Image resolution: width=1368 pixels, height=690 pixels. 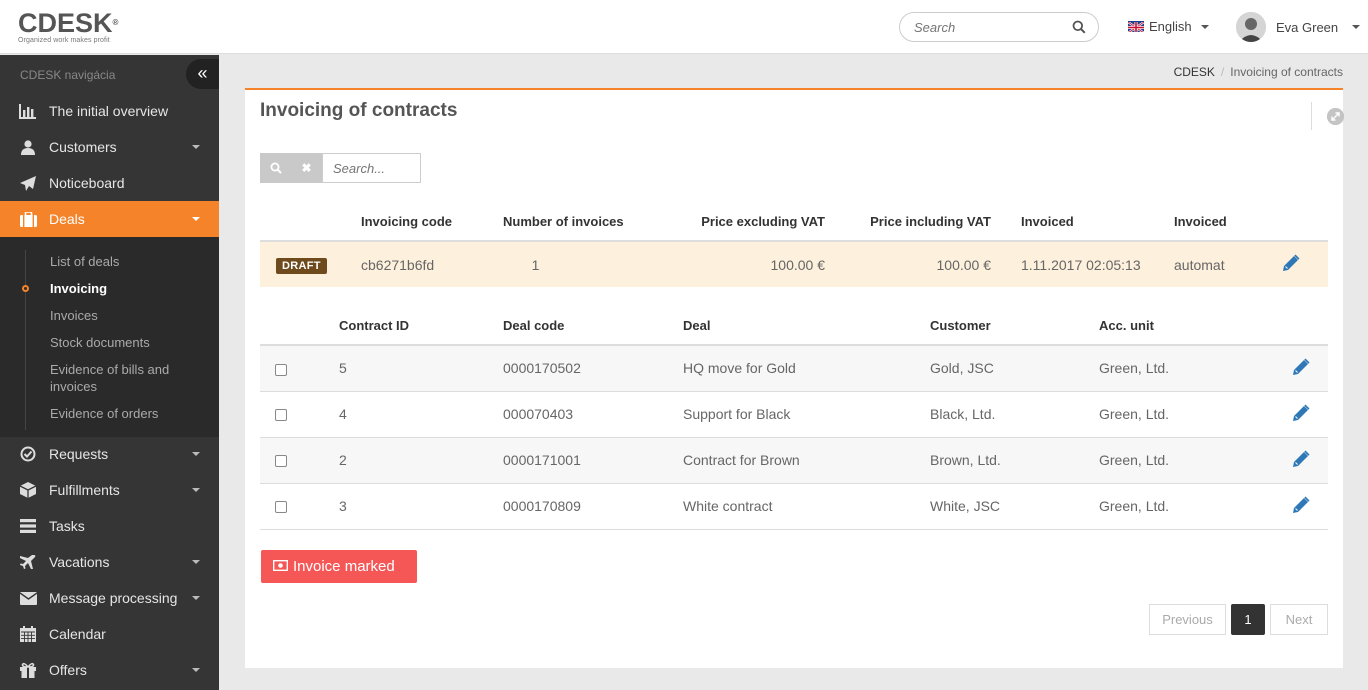 What do you see at coordinates (28, 111) in the screenshot?
I see `bar-chart-icon` at bounding box center [28, 111].